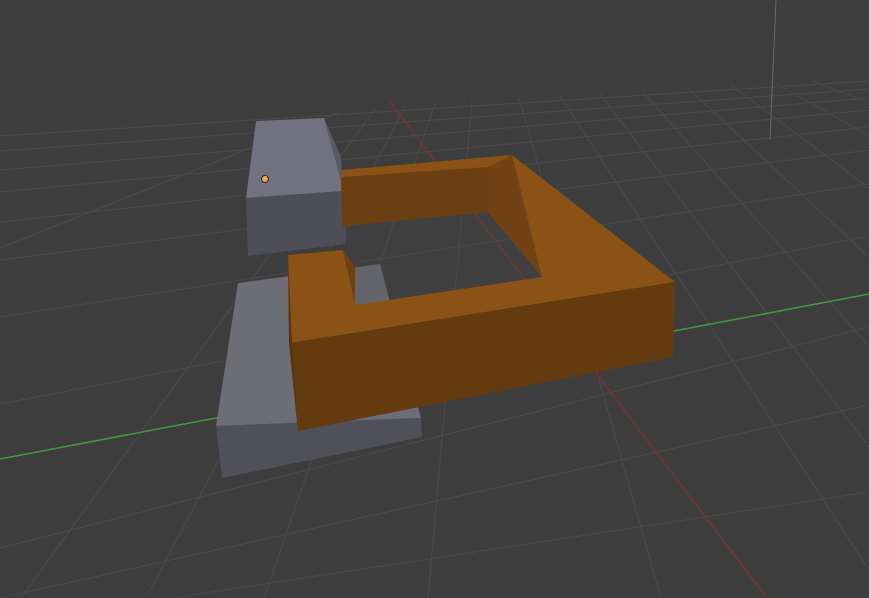 The height and width of the screenshot is (598, 869). Describe the element at coordinates (265, 179) in the screenshot. I see `origin-marker-icon` at that location.